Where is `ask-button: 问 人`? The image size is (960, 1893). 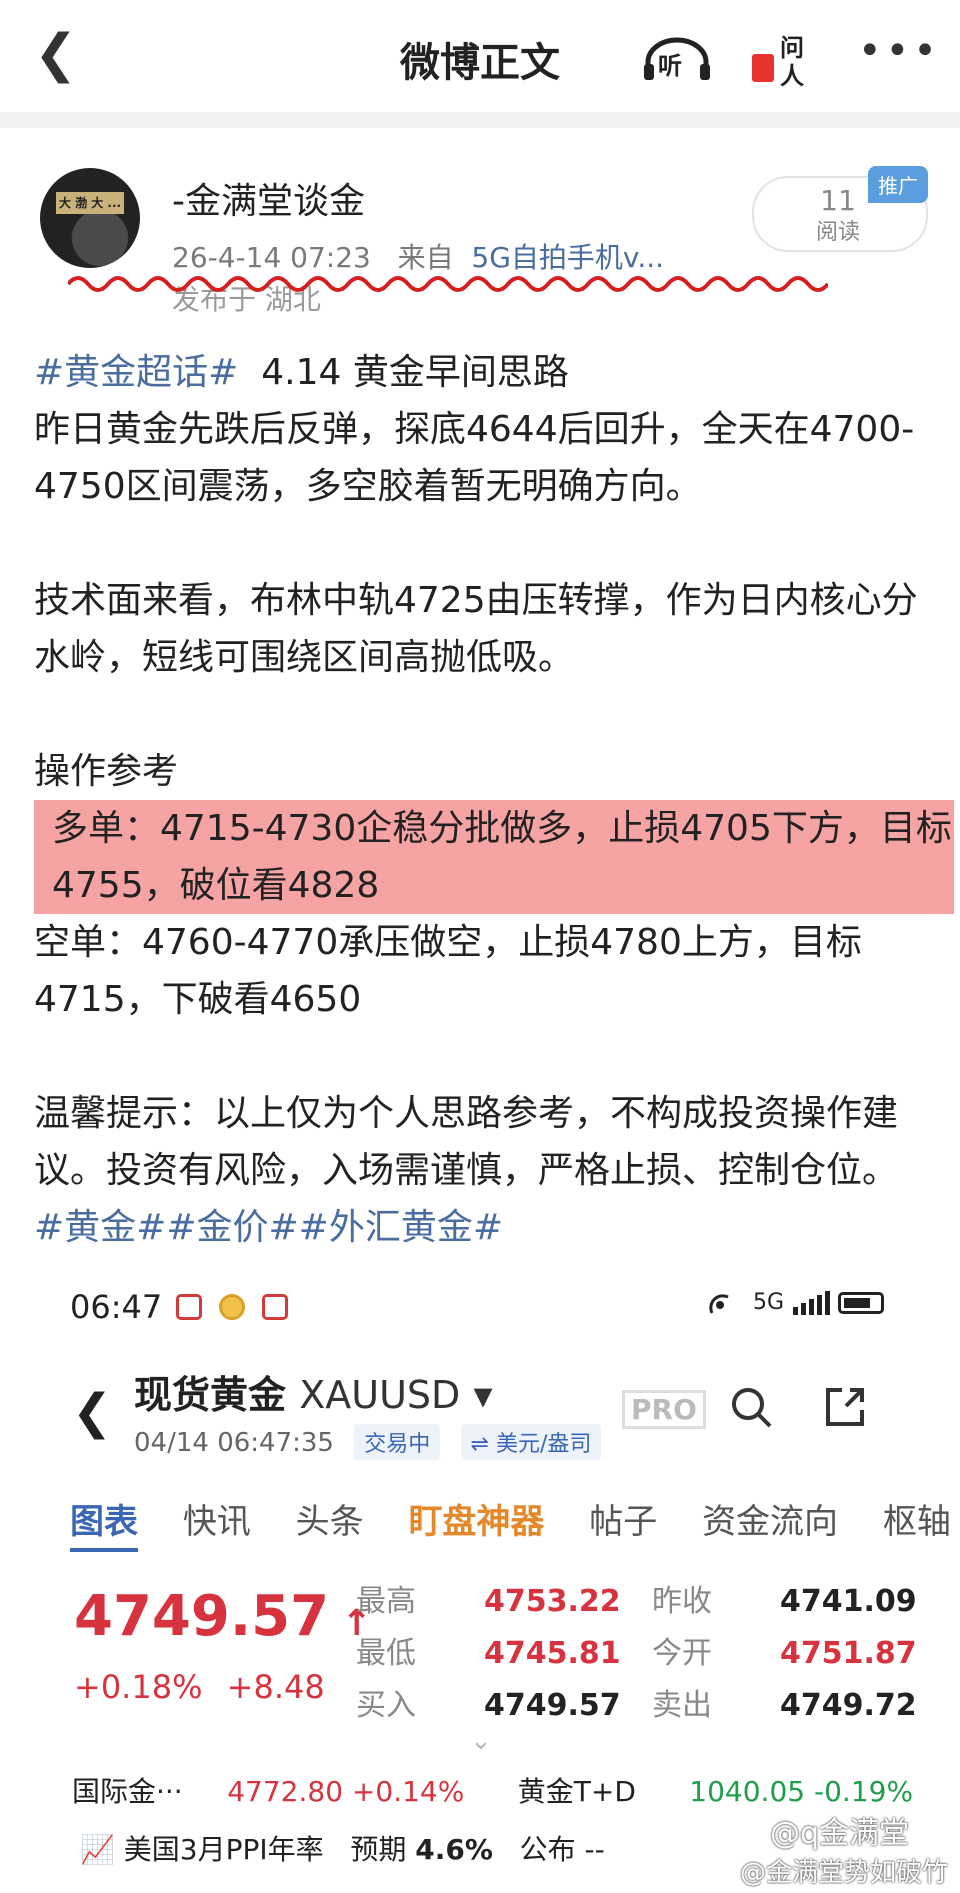
ask-button: 问 人 is located at coordinates (784, 59).